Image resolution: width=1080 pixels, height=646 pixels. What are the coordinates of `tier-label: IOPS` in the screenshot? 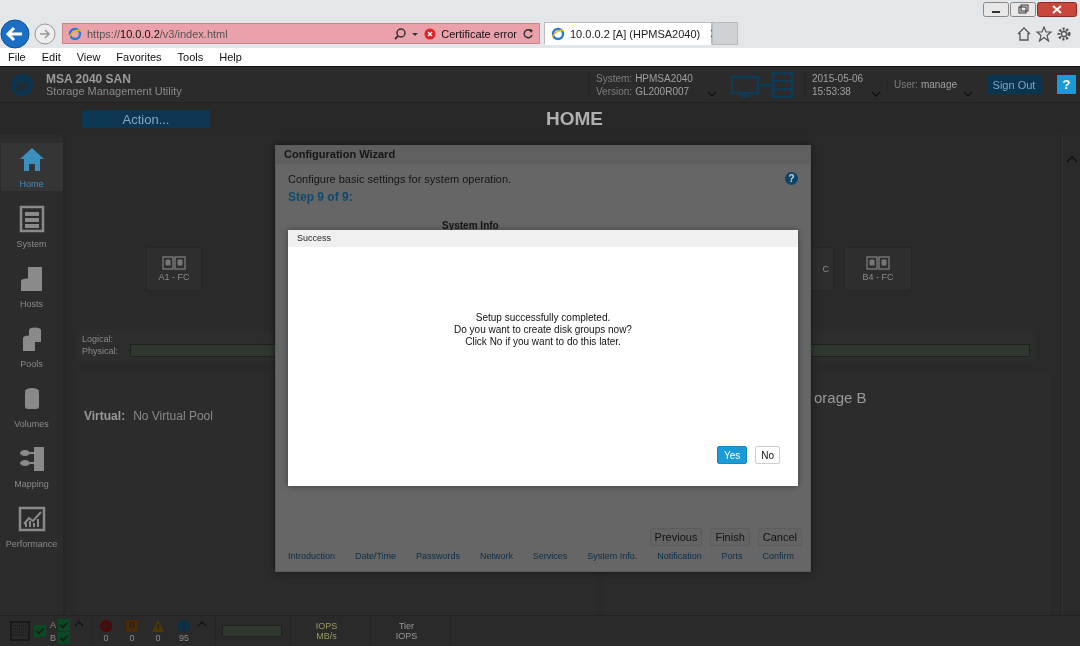 It's located at (406, 636).